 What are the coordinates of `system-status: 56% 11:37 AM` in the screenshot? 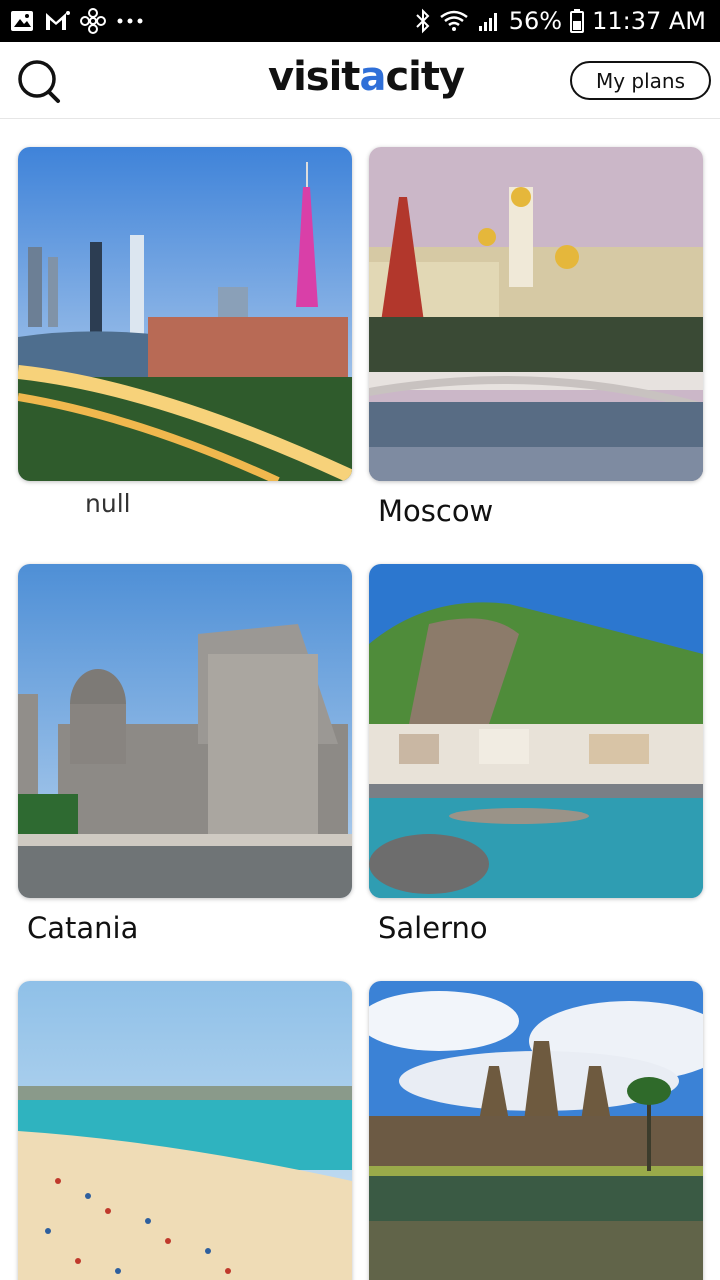 It's located at (560, 21).